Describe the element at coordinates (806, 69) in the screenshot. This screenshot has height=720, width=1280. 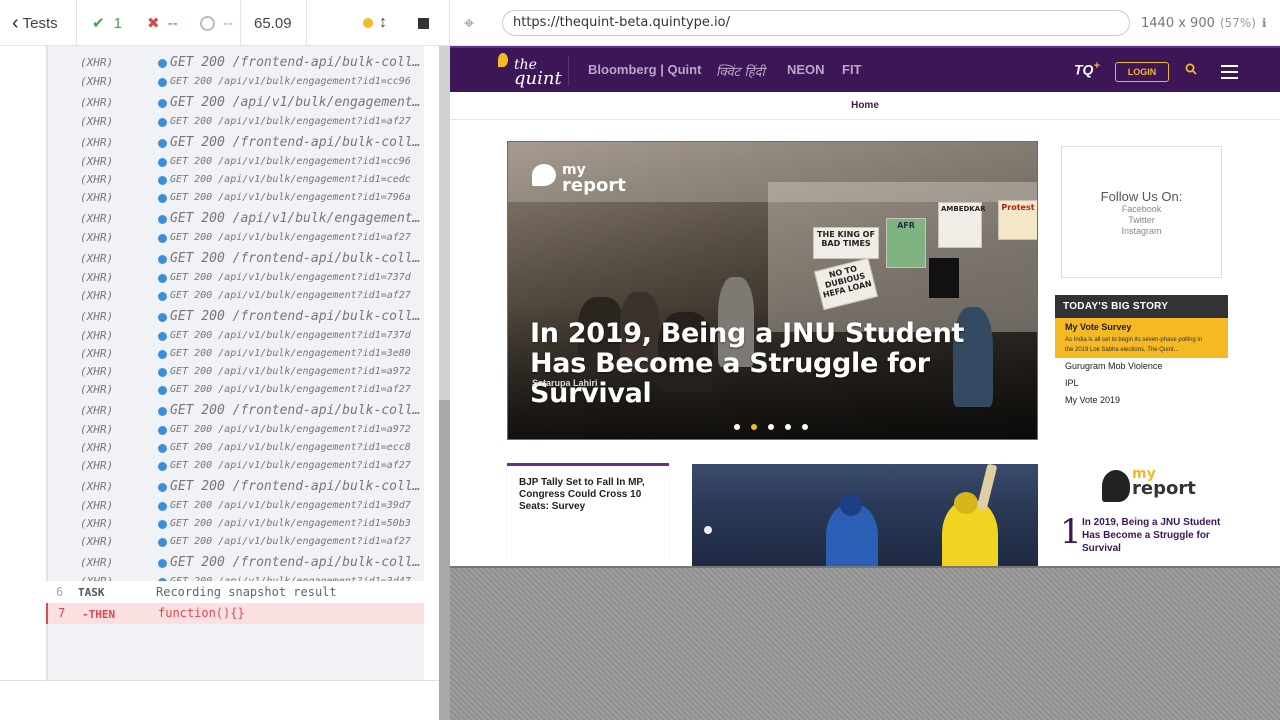
I see `nav-neon: NEON` at that location.